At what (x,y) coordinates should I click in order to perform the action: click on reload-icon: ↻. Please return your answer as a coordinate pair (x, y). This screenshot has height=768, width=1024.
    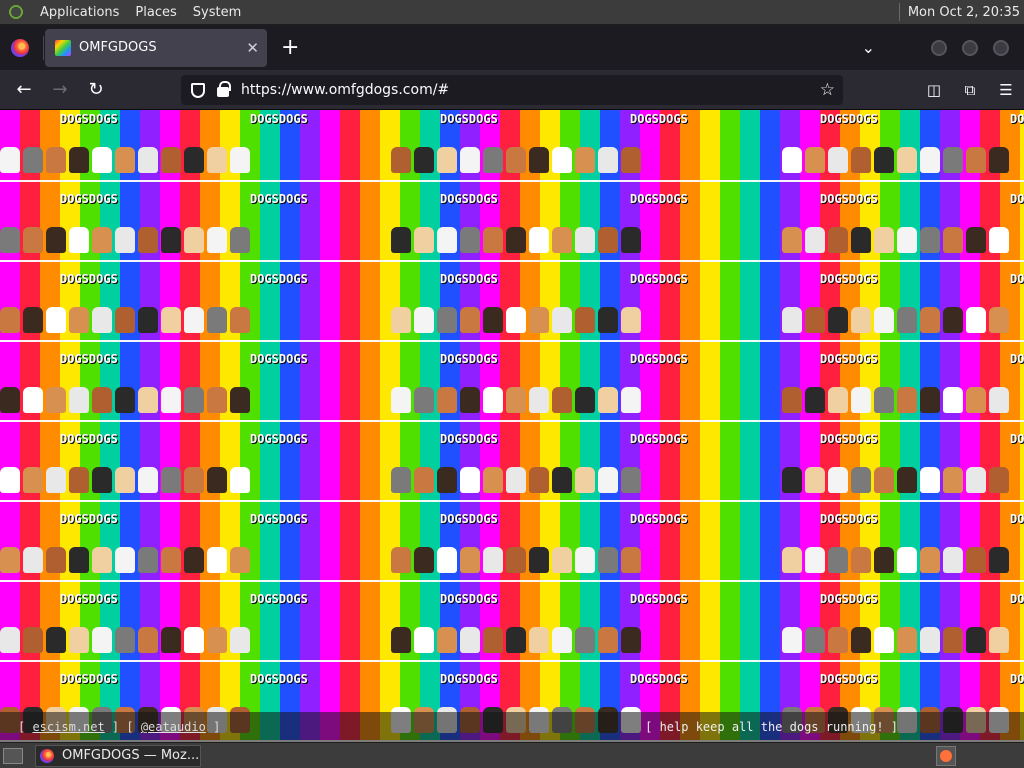
    Looking at the image, I should click on (96, 89).